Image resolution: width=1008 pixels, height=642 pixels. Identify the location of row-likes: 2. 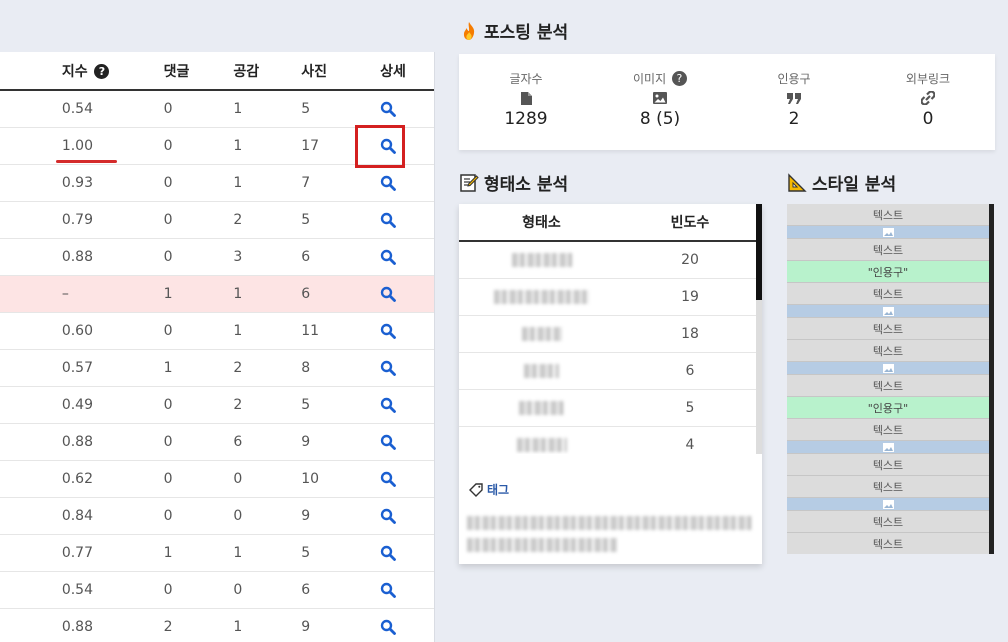
(267, 405).